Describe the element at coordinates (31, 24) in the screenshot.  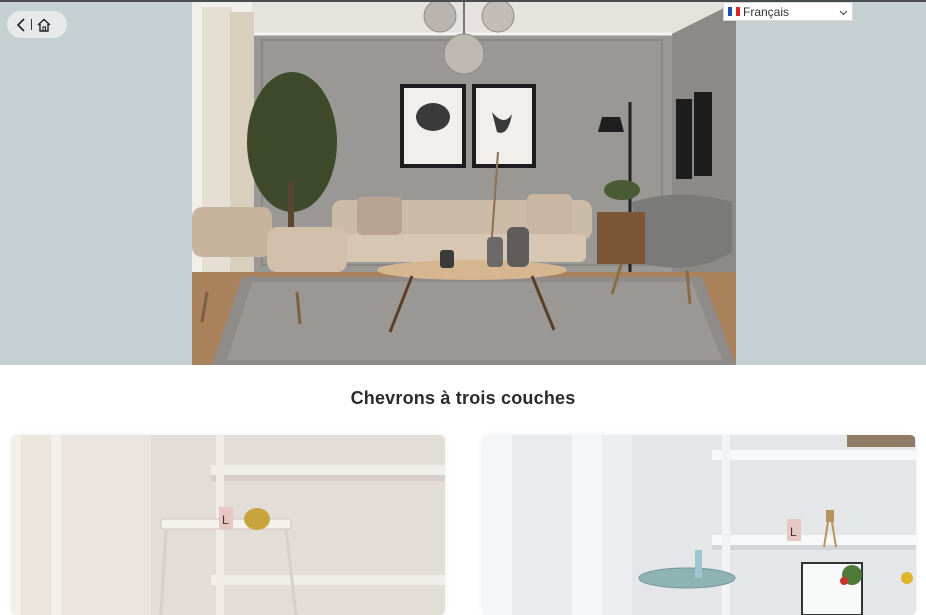
I see `nav-divider` at that location.